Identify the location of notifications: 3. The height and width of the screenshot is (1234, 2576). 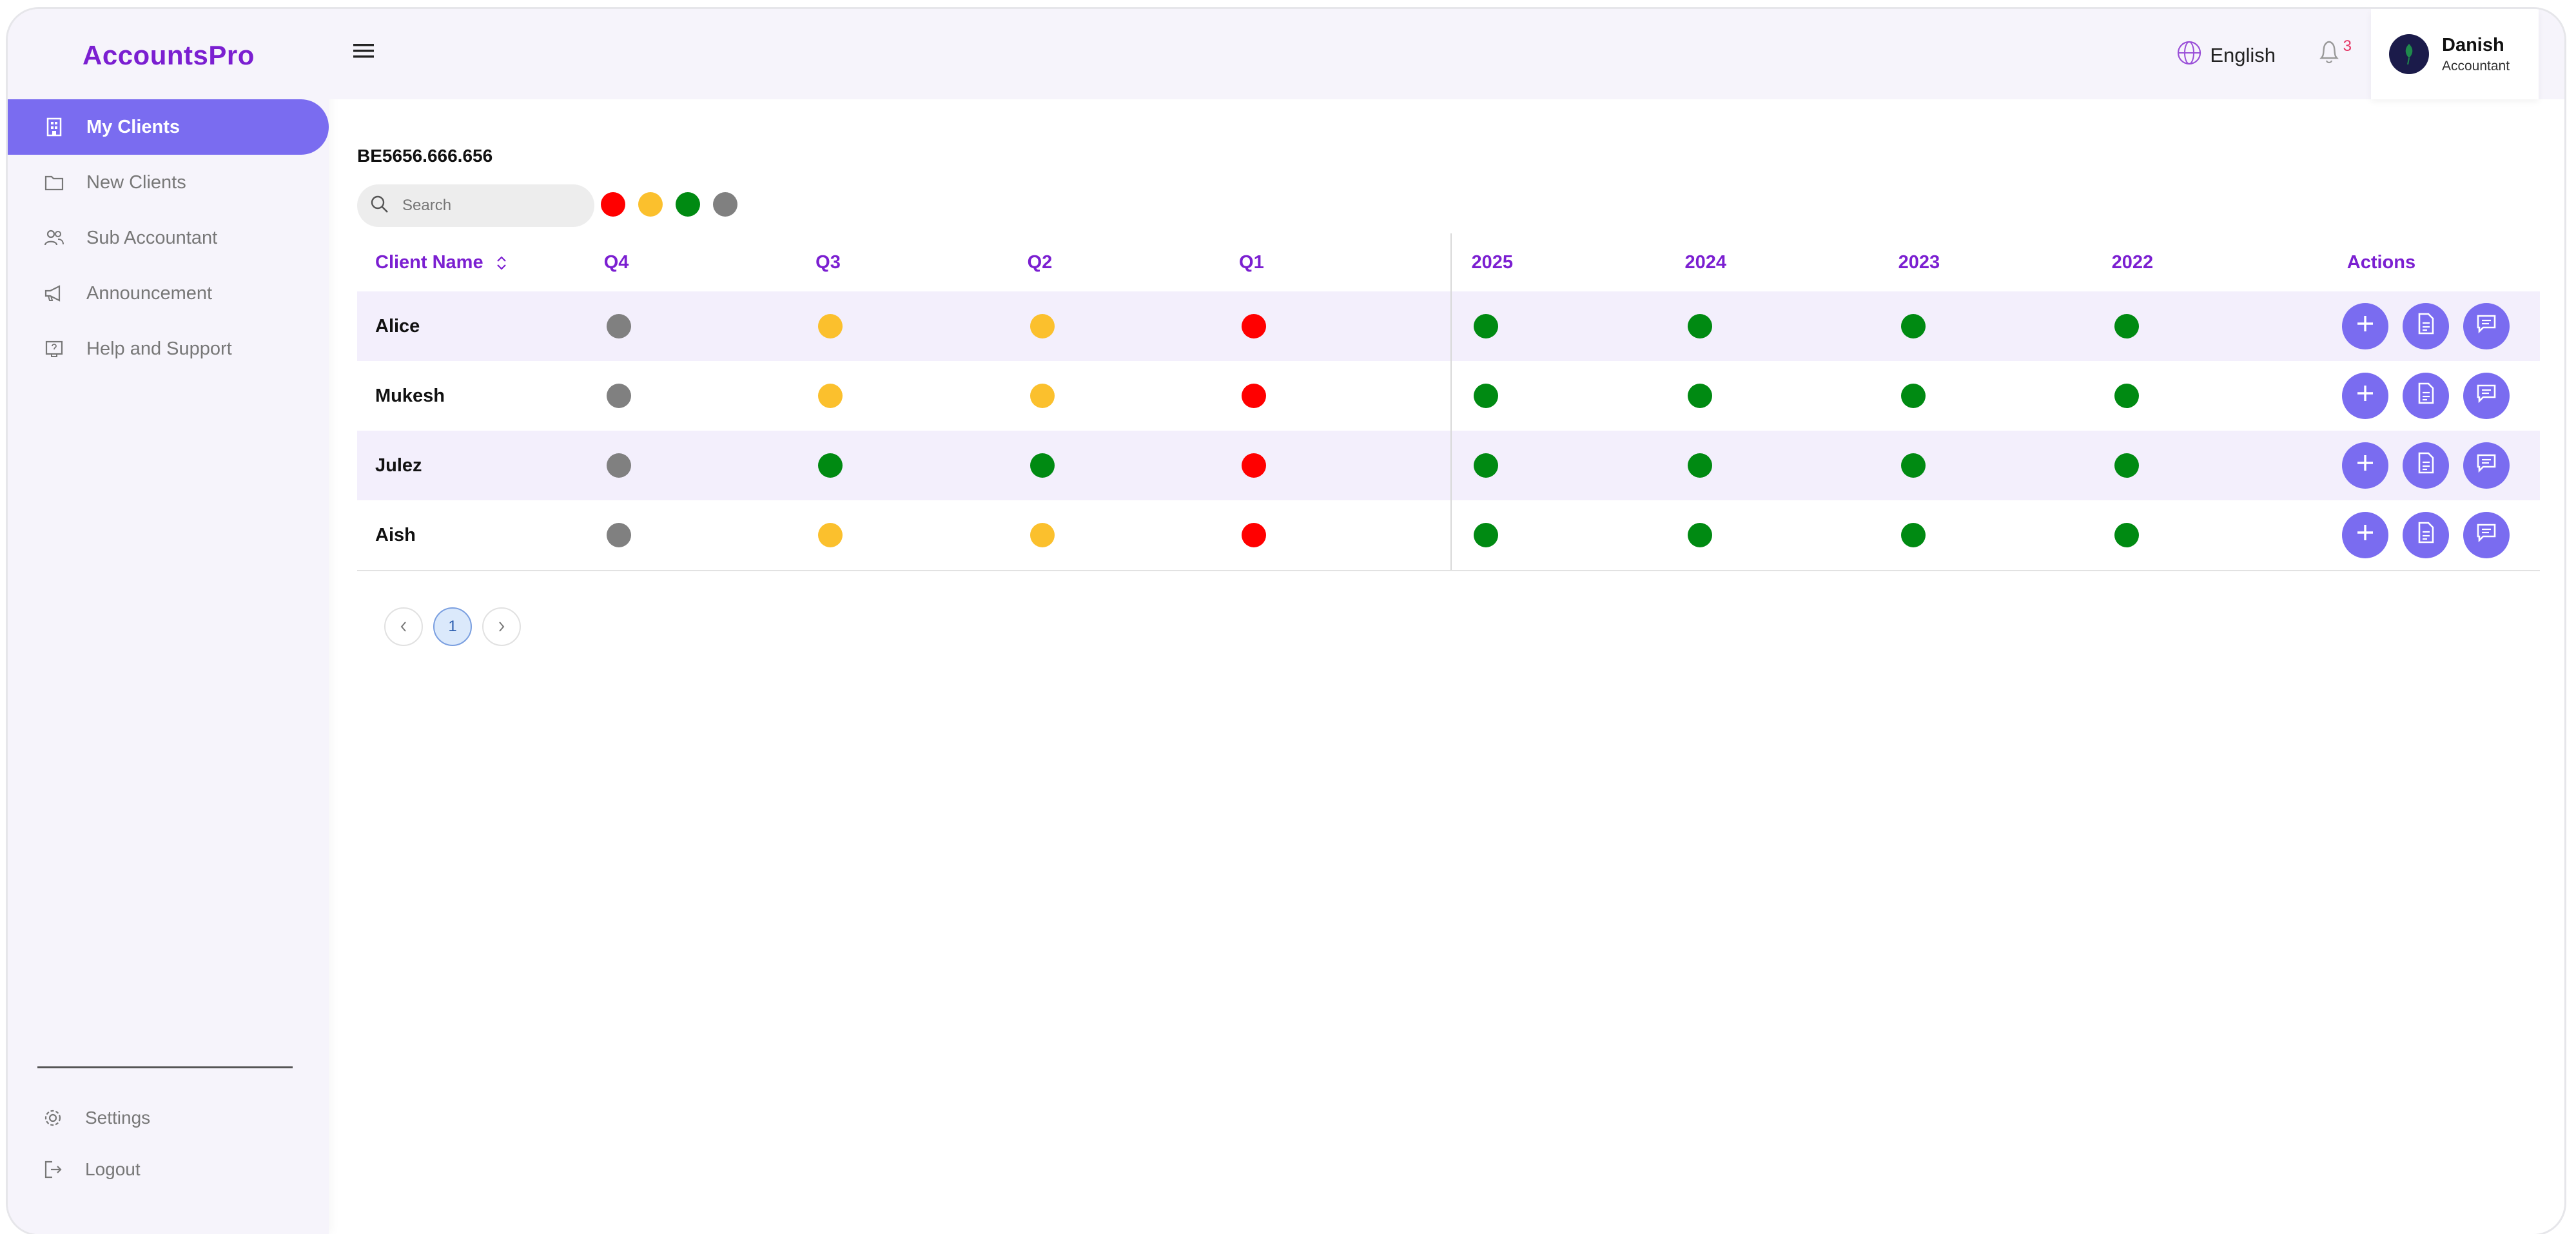
(2334, 53).